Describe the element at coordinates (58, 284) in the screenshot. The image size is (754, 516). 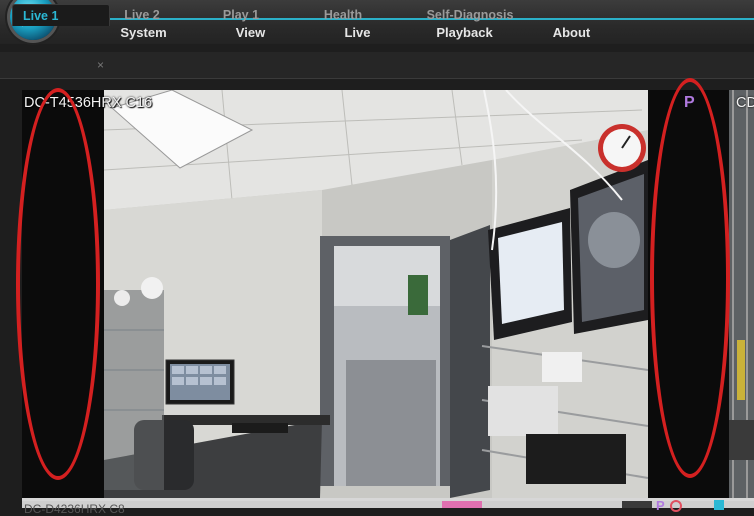
I see `annotation-oval-left` at that location.